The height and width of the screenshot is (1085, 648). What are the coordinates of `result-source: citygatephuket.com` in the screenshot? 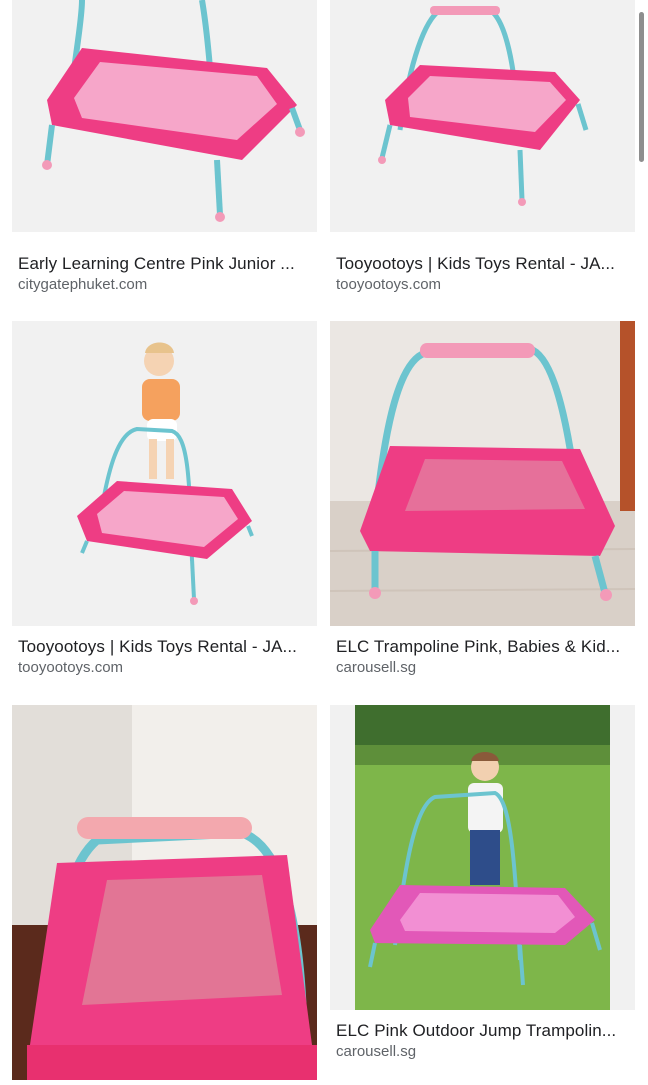 It's located at (82, 284).